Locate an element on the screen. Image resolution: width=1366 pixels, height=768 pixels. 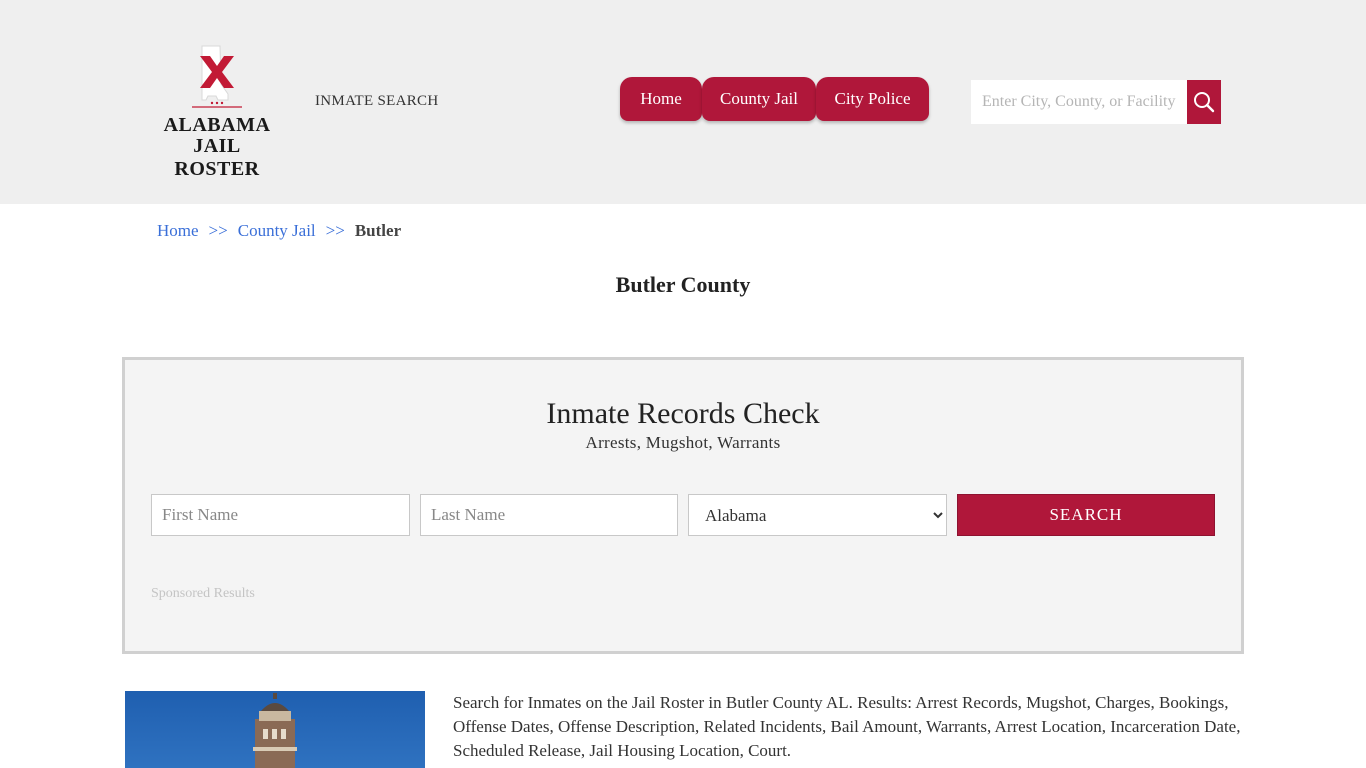
records-subtitle: Arrests, Mugshot, Warrants is located at coordinates (683, 442).